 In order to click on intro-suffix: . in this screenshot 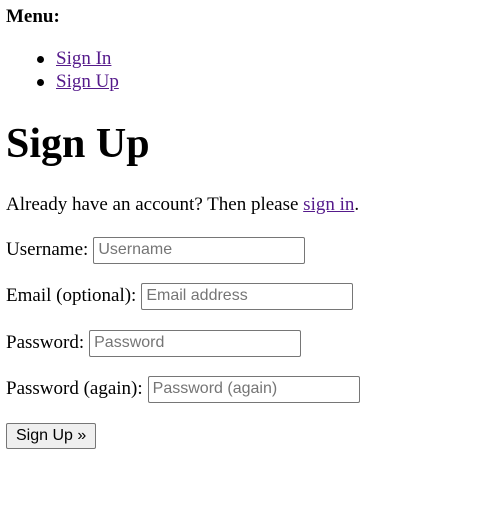, I will do `click(357, 204)`.